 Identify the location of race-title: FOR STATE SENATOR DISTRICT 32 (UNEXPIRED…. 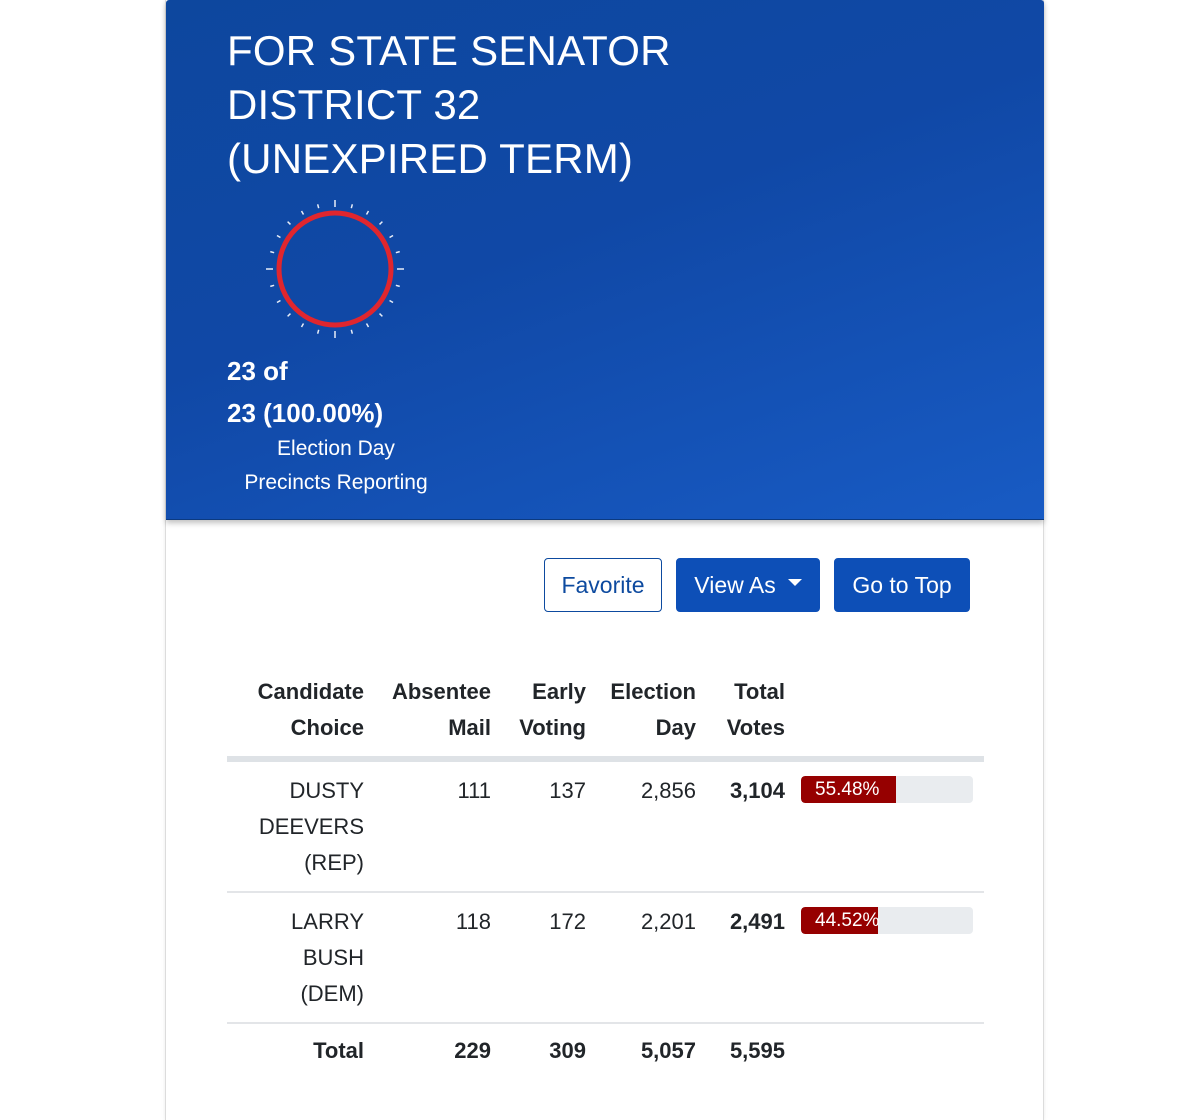
(507, 105).